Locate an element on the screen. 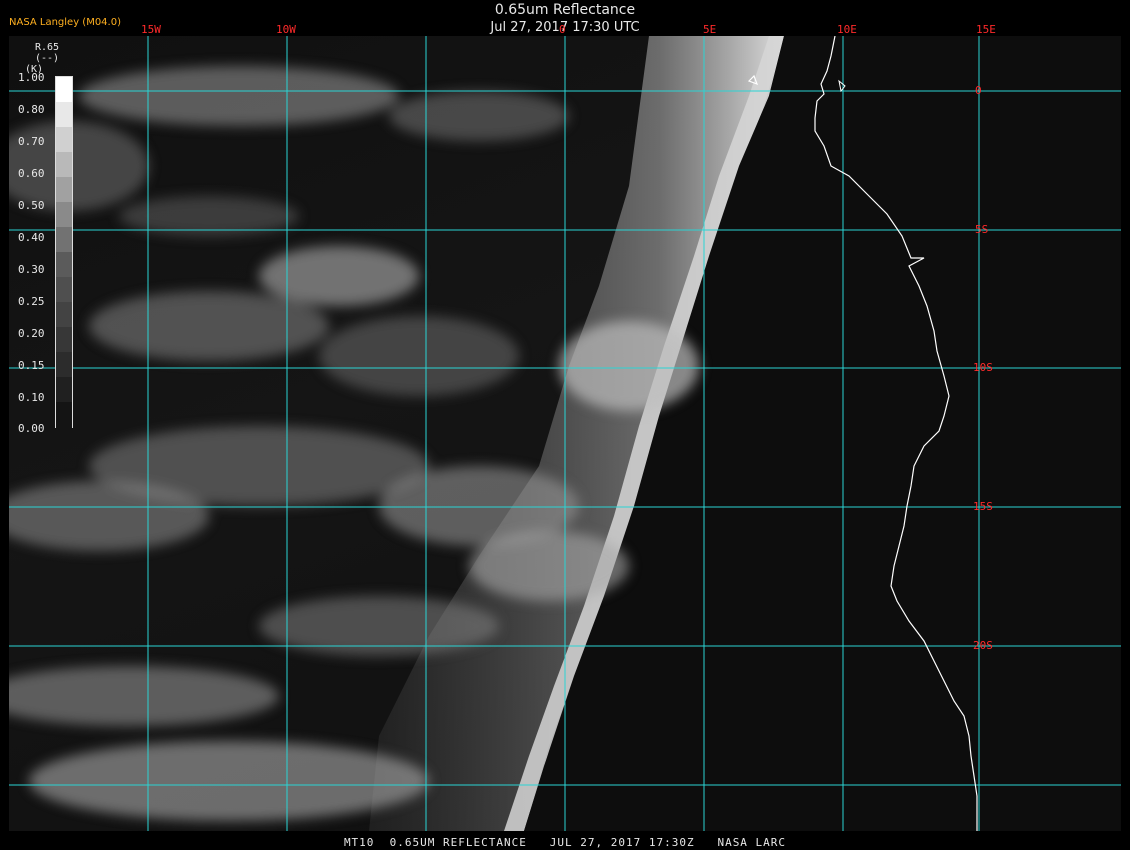 Image resolution: width=1130 pixels, height=850 pixels. legend-title-var: R.65 is located at coordinates (47, 47).